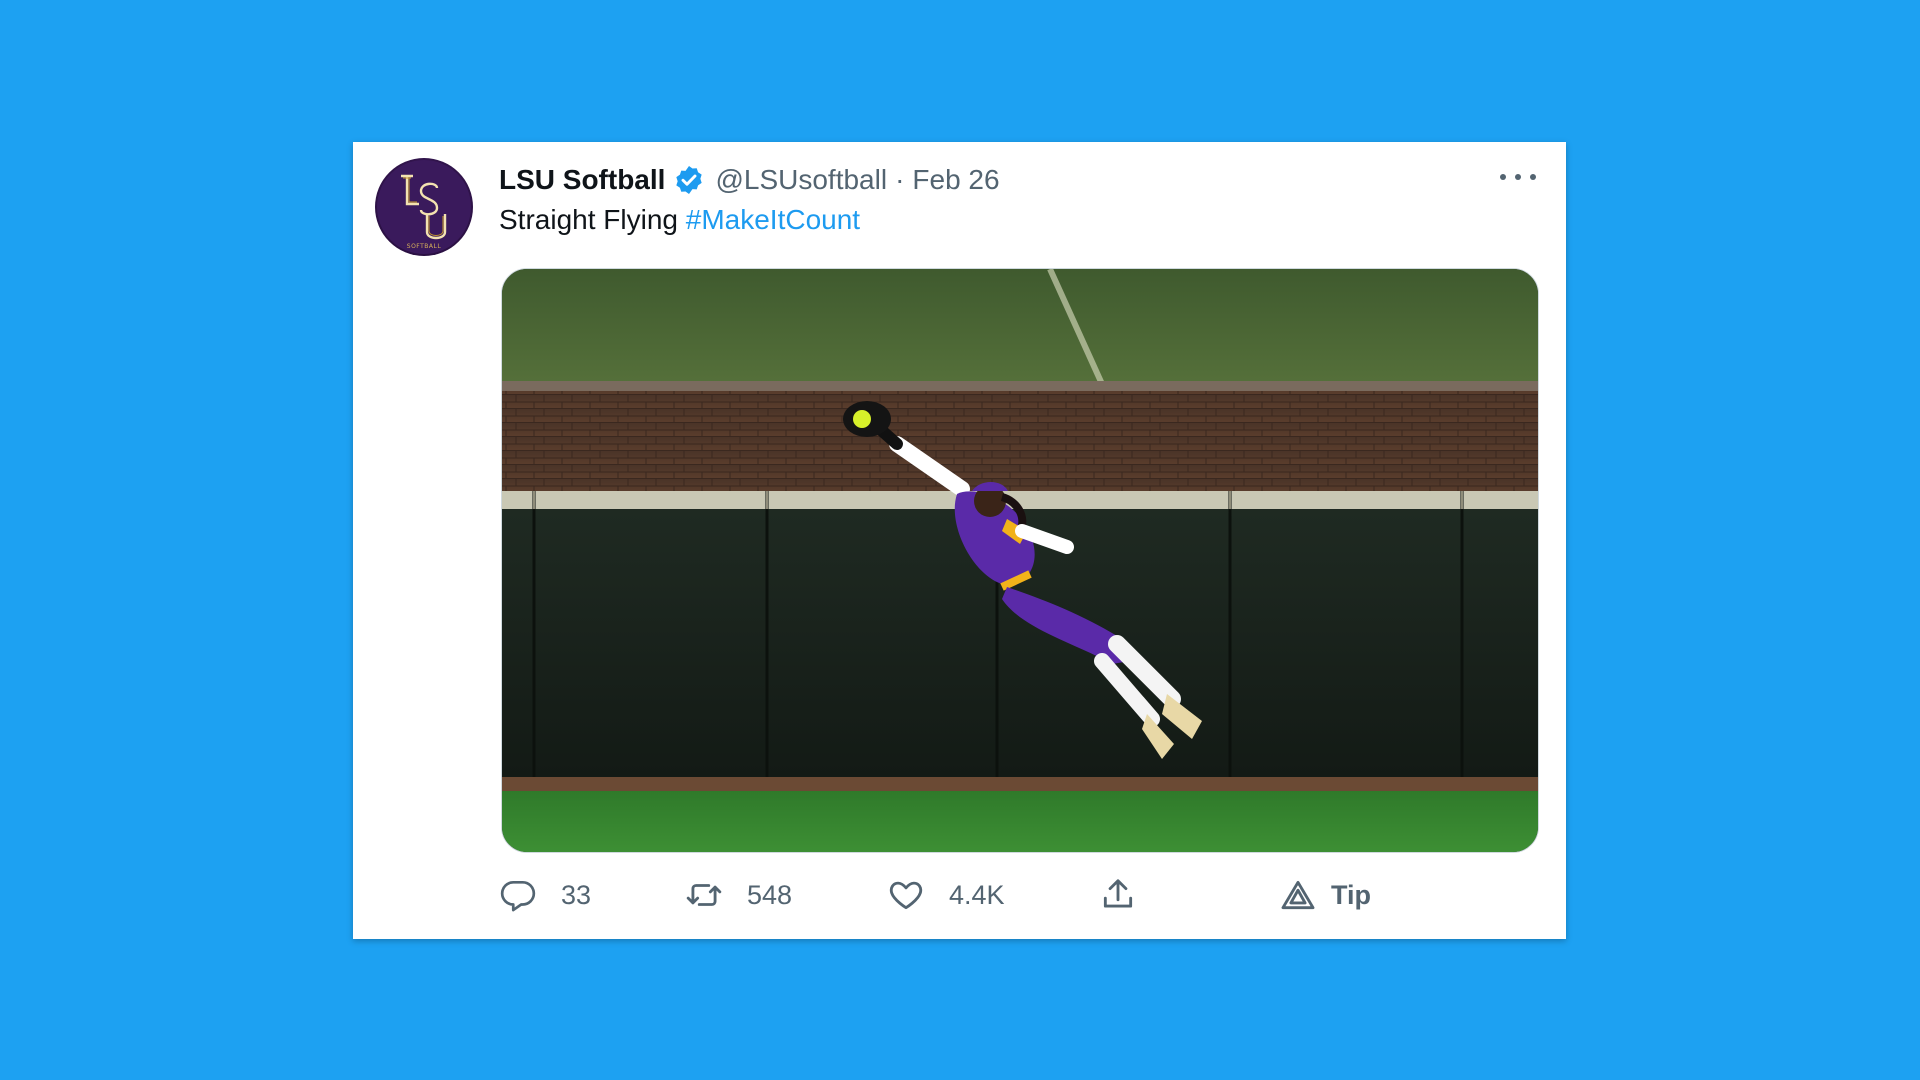 Image resolution: width=1920 pixels, height=1080 pixels. Describe the element at coordinates (592, 219) in the screenshot. I see `tweet-body: Straight Flying` at that location.